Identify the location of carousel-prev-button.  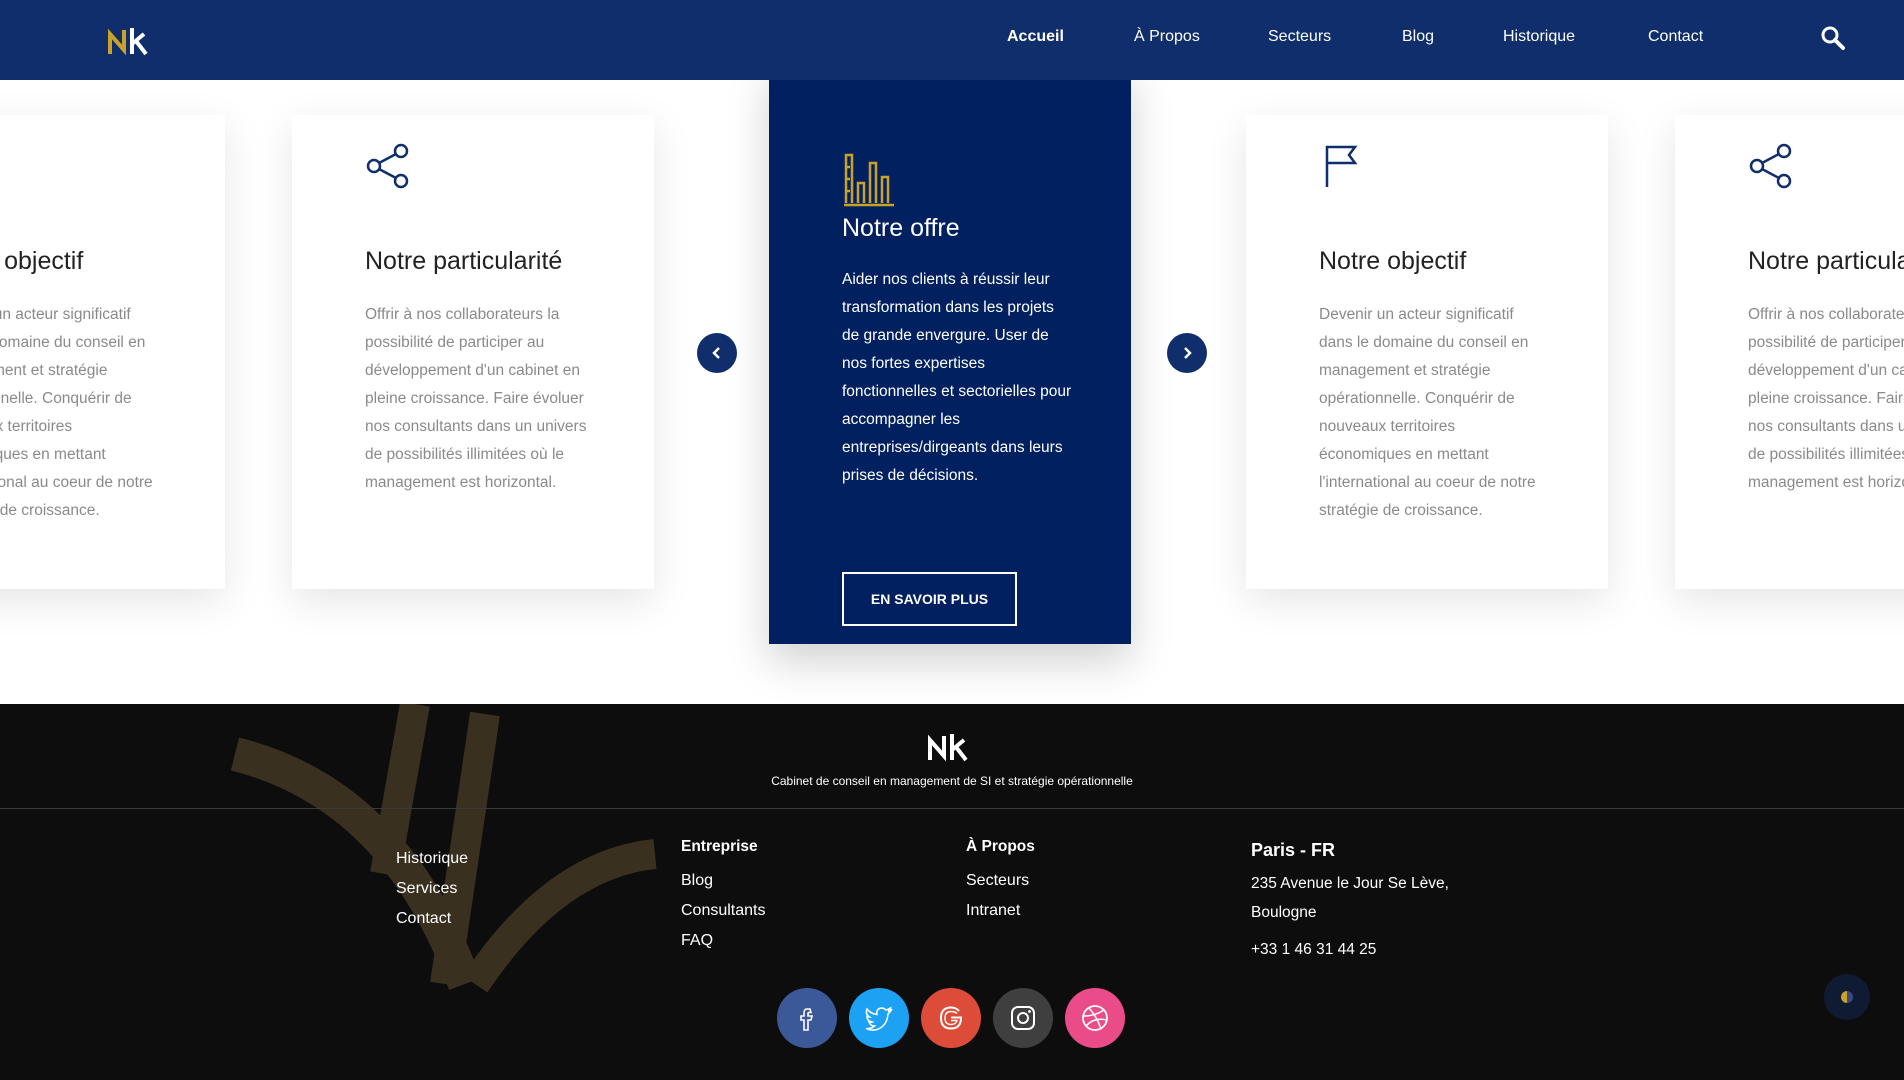
(717, 353).